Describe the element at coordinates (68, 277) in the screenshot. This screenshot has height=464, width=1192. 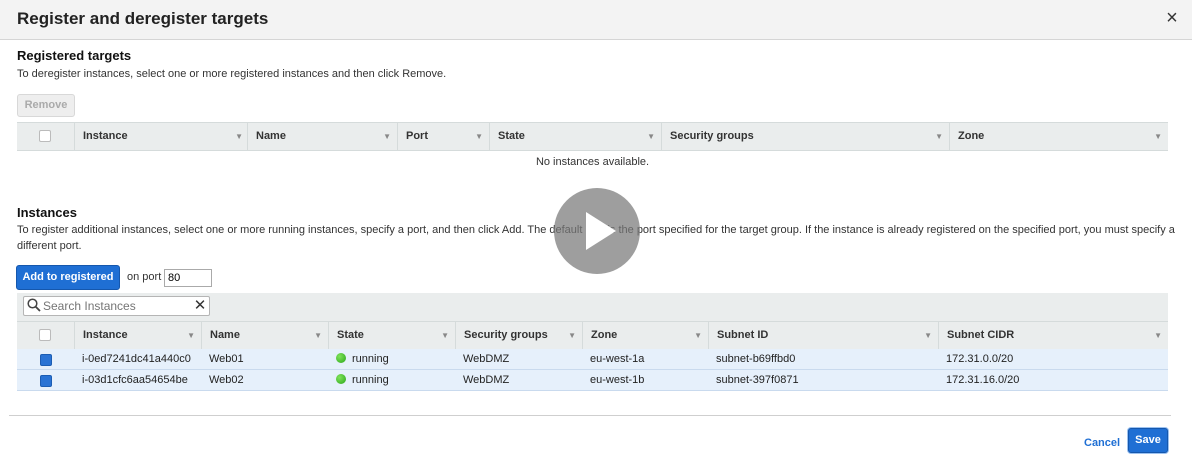
I see `add-to-registered-button: Add to registered` at that location.